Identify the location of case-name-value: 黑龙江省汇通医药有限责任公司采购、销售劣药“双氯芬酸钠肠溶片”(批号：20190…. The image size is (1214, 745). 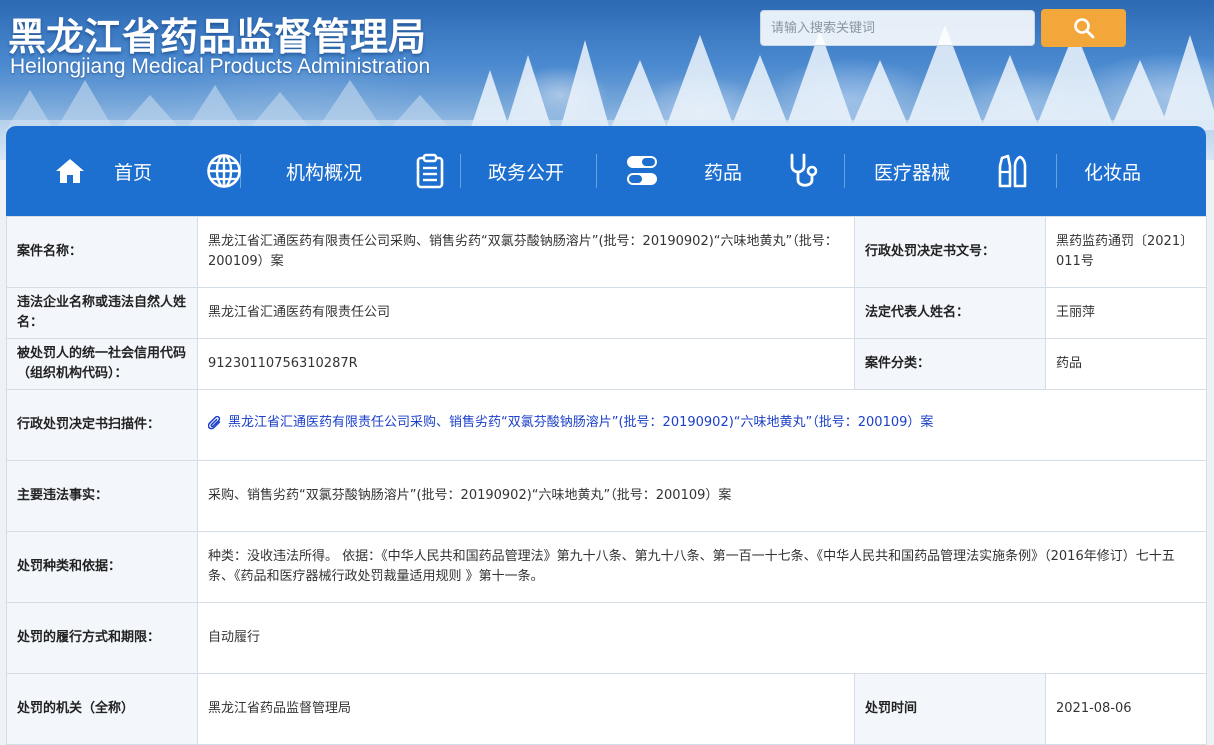
(526, 252).